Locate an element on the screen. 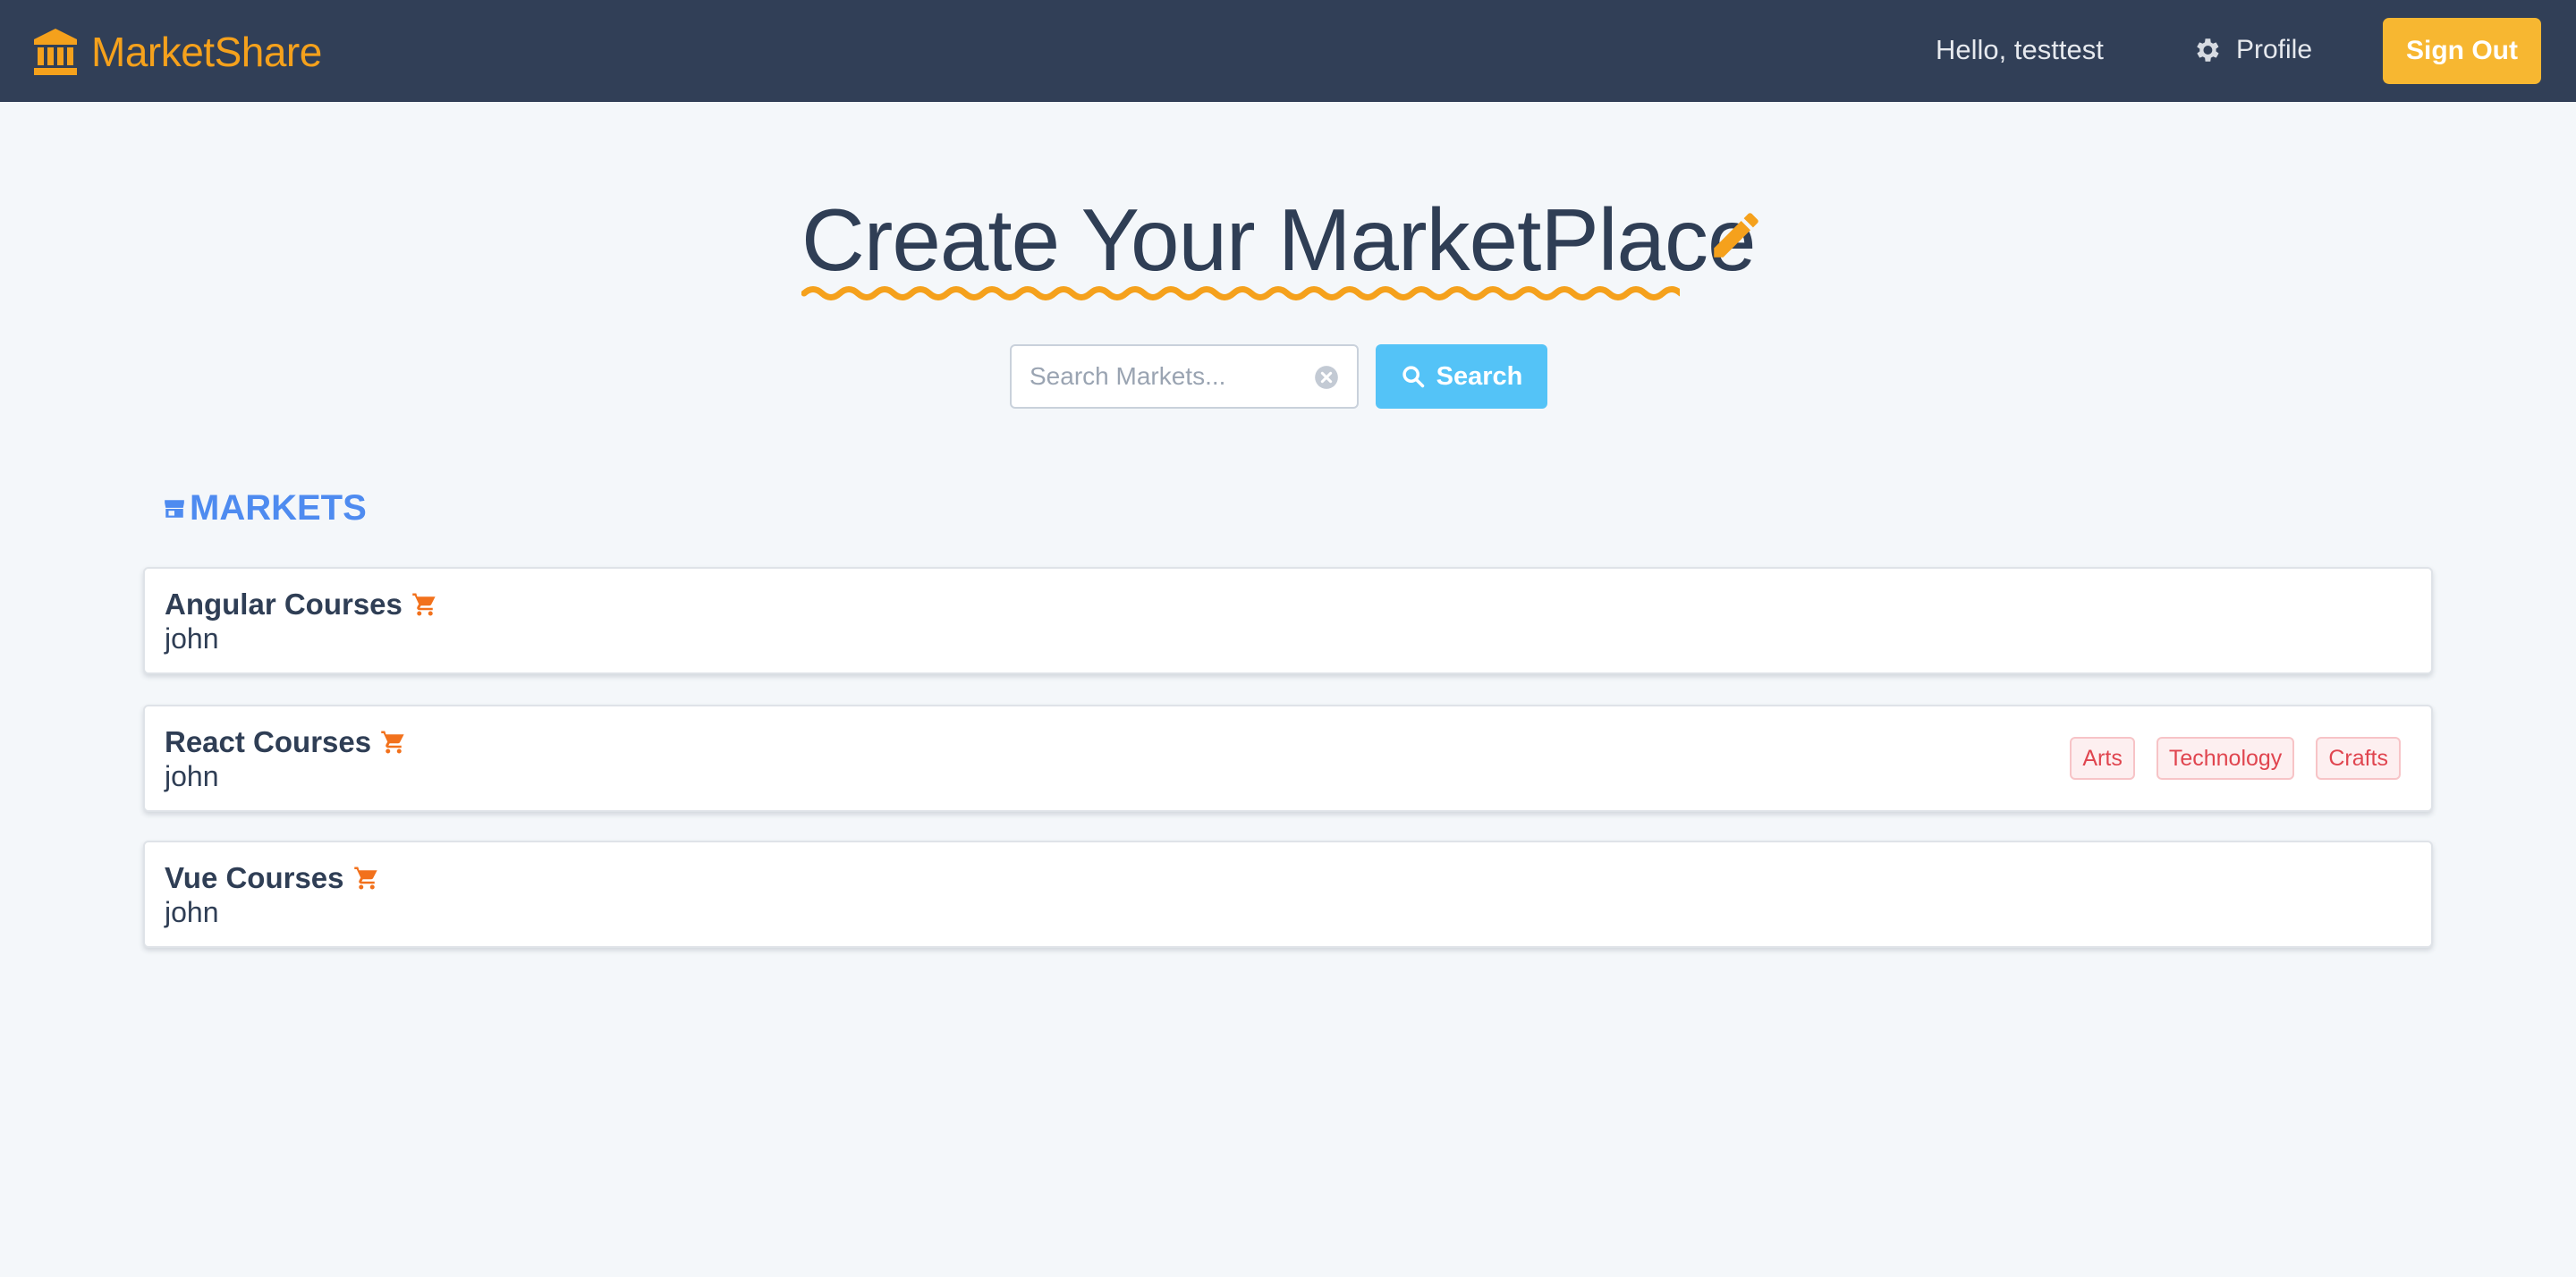 The height and width of the screenshot is (1277, 2576). search-box is located at coordinates (1184, 376).